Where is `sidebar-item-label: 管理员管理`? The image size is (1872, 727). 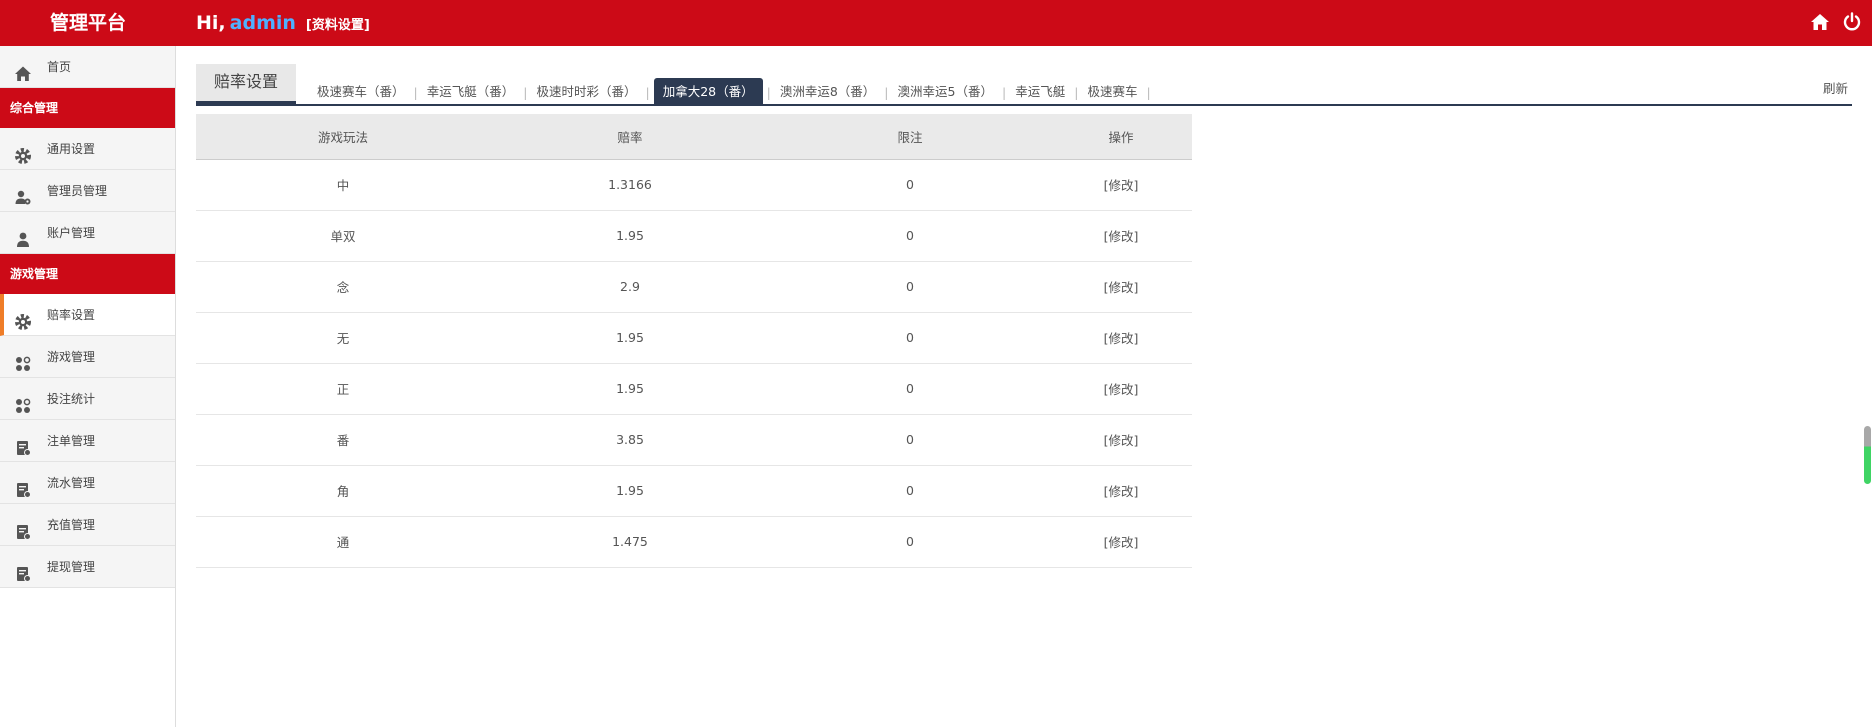 sidebar-item-label: 管理员管理 is located at coordinates (77, 191).